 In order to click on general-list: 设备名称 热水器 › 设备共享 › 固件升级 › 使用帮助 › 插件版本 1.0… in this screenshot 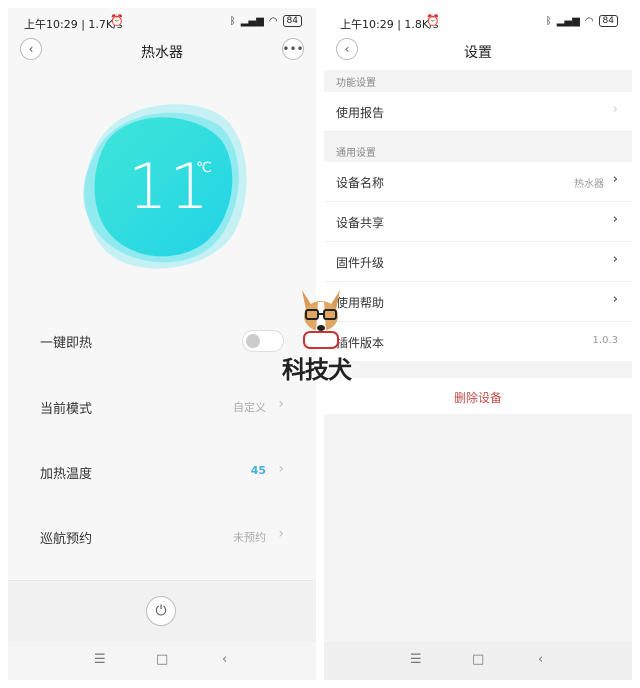, I will do `click(478, 261)`.